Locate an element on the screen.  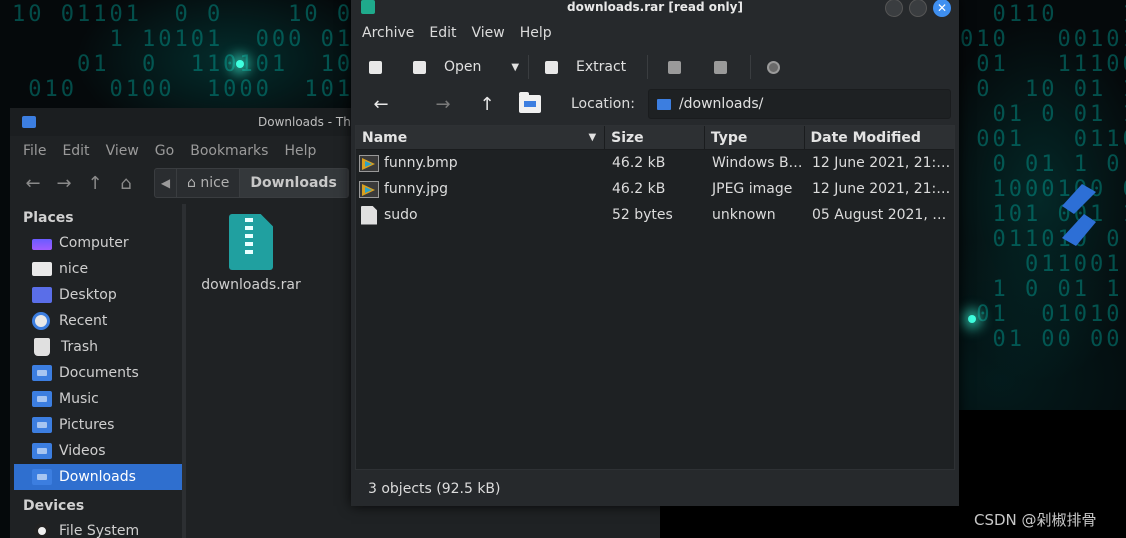
watermark: CSDN @剁椒排骨 is located at coordinates (1035, 520).